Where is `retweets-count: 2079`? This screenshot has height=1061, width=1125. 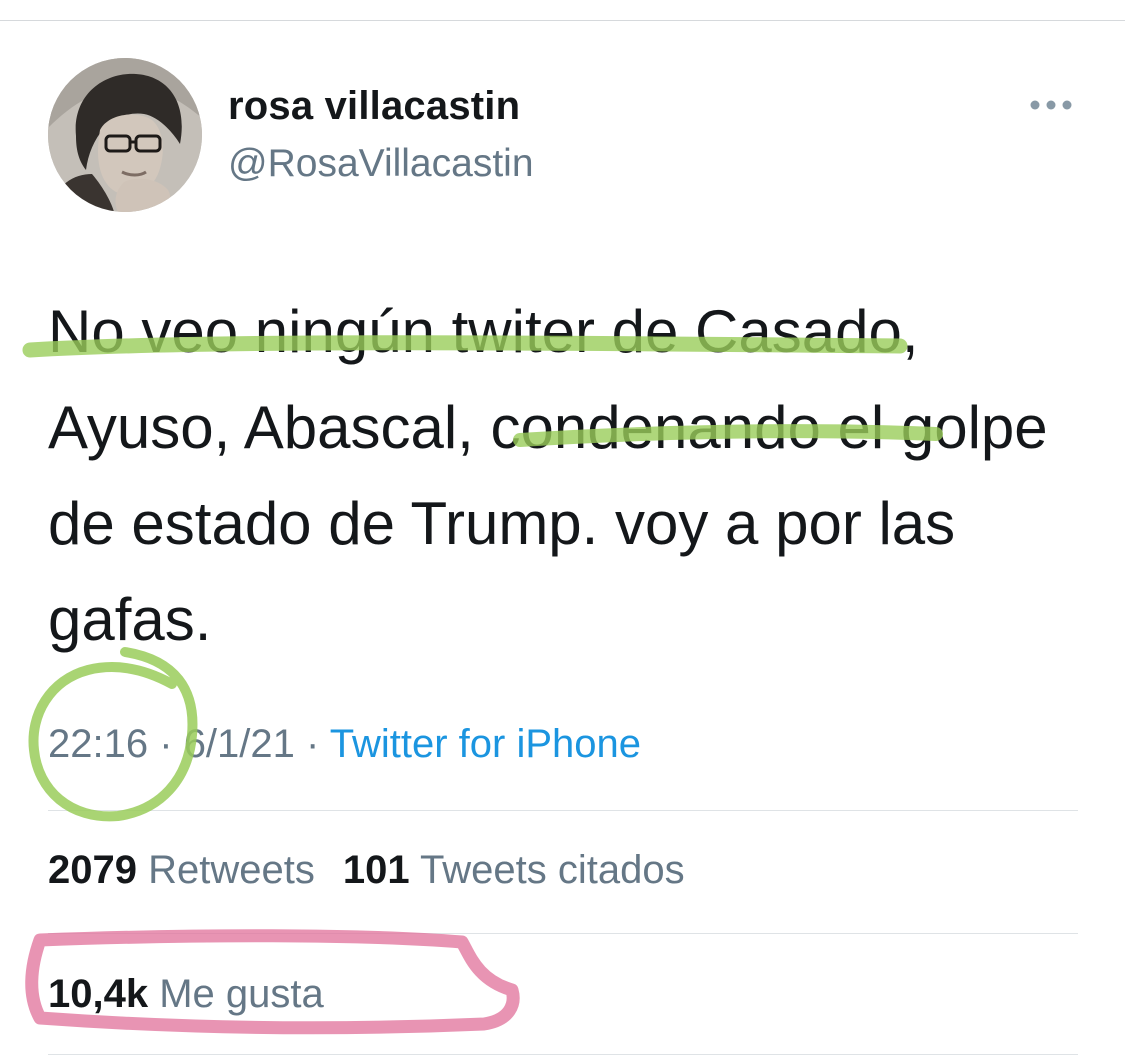
retweets-count: 2079 is located at coordinates (92, 870).